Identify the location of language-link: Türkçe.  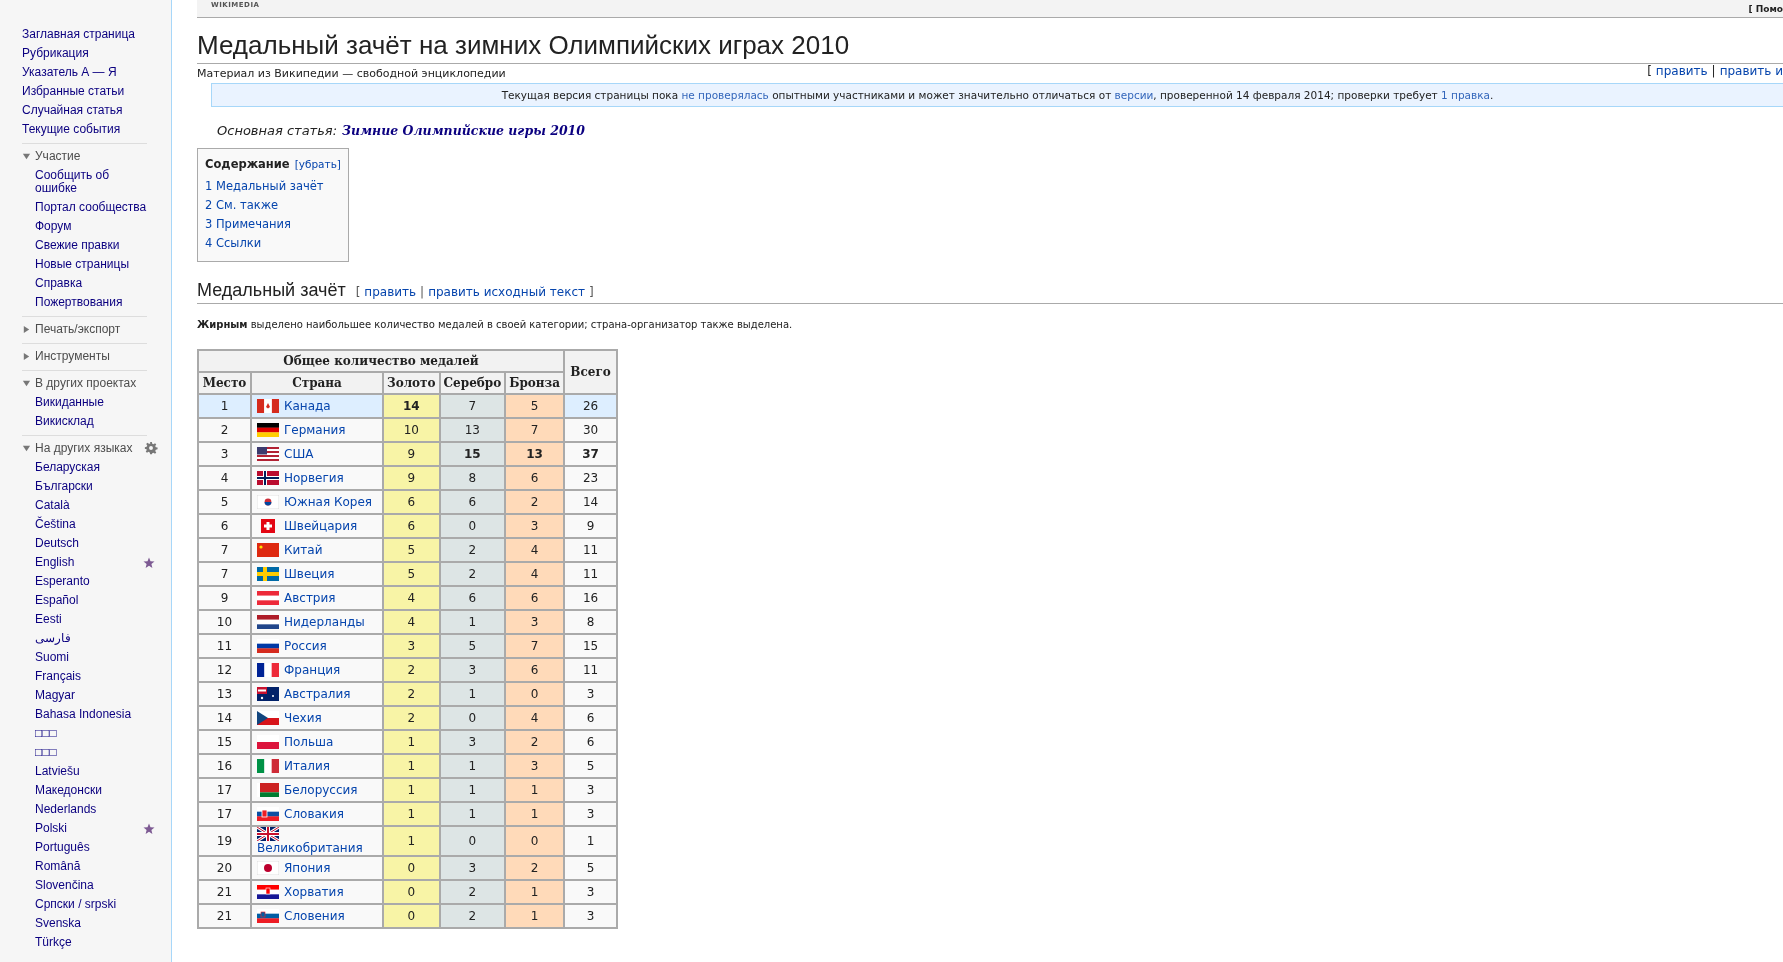
(53, 942).